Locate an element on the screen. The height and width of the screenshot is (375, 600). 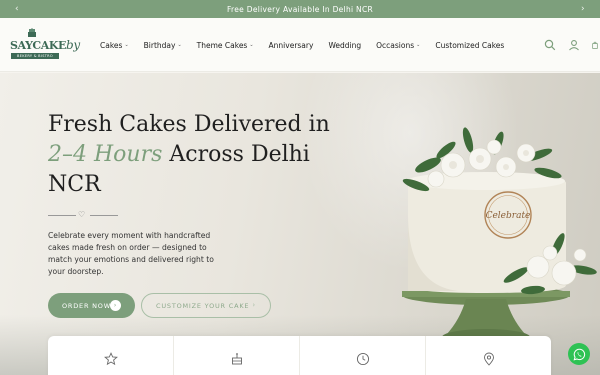
cart-icon is located at coordinates (596, 45).